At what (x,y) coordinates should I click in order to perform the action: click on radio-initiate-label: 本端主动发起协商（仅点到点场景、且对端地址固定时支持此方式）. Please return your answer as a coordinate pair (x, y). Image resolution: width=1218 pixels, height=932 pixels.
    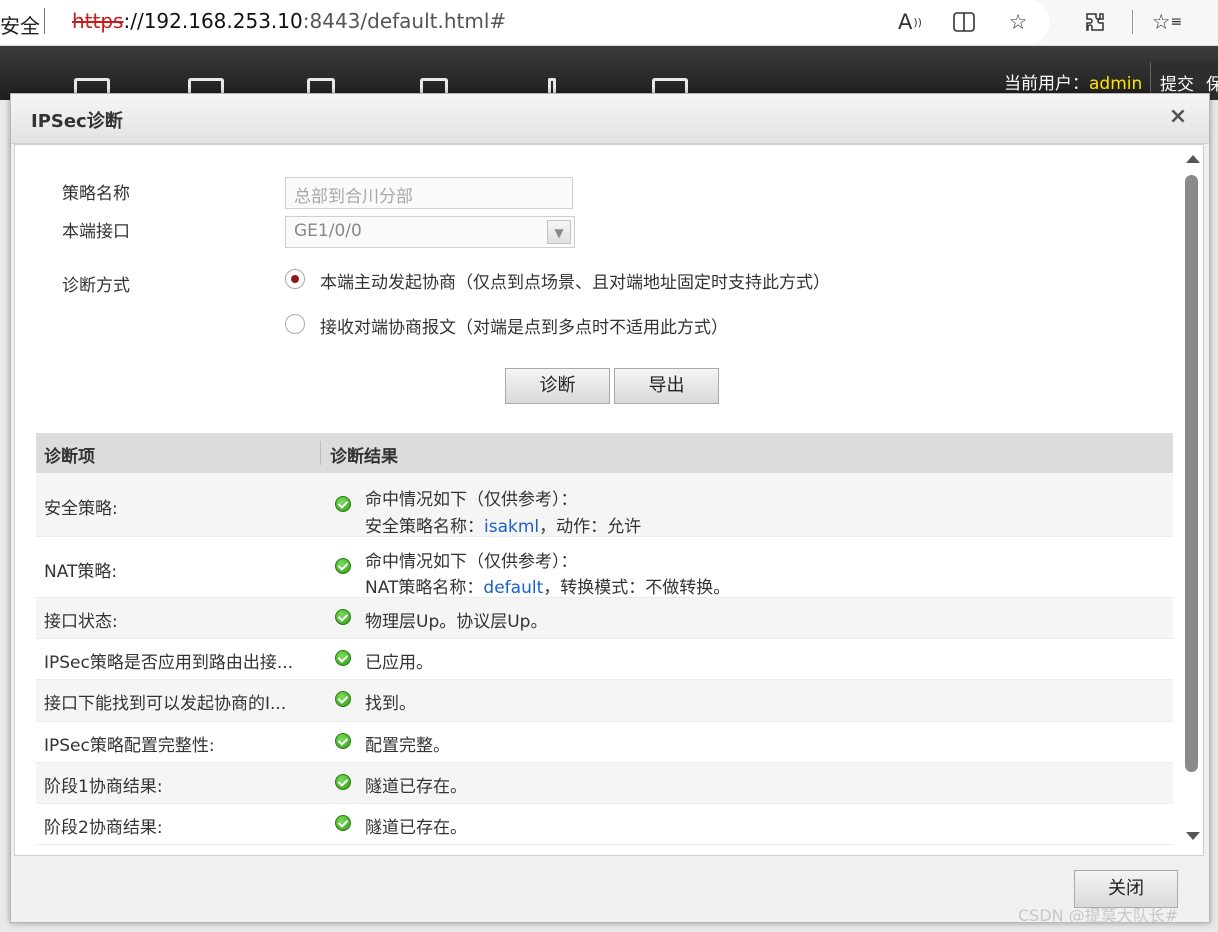
    Looking at the image, I should click on (575, 280).